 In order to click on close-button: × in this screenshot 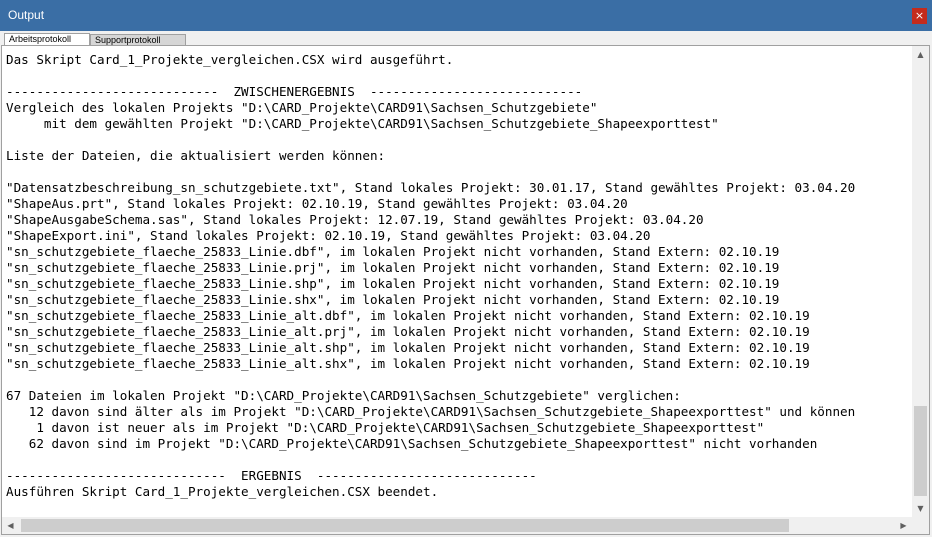, I will do `click(919, 16)`.